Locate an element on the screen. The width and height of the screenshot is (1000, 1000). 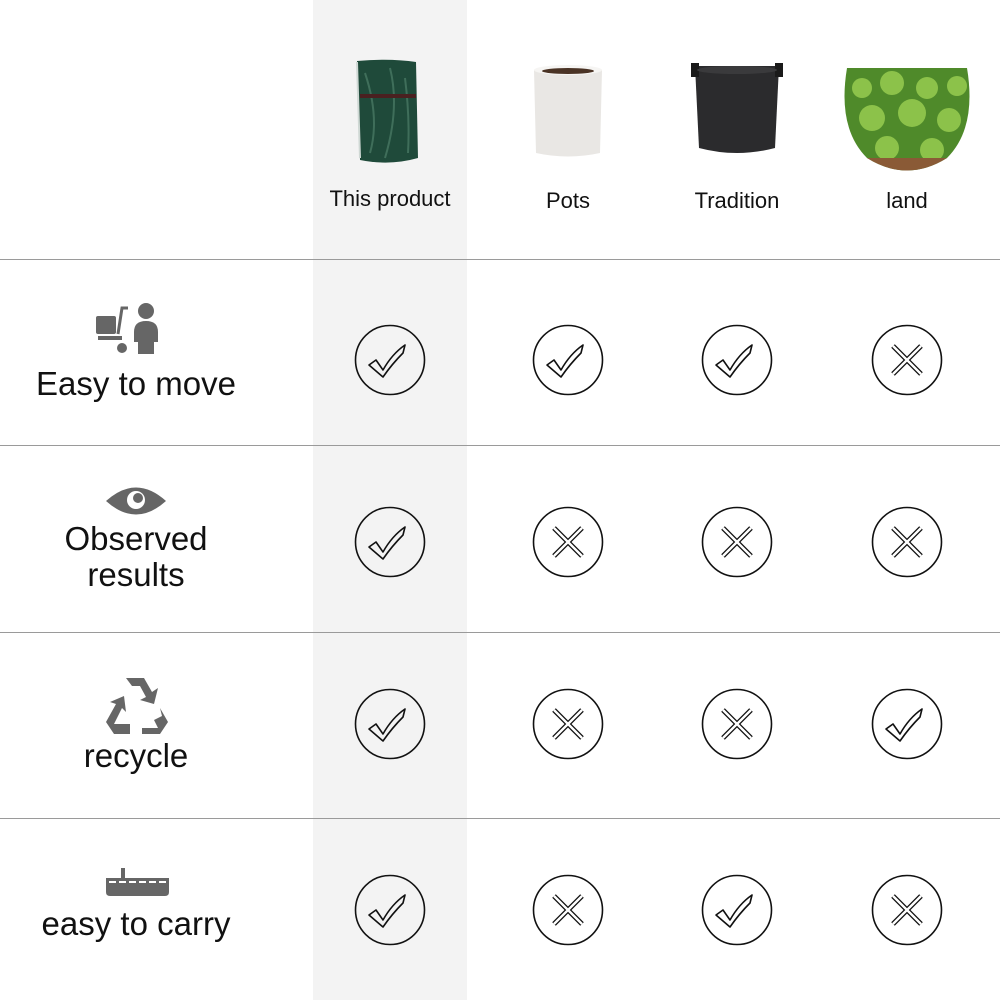
eye-icon is located at coordinates (136, 503).